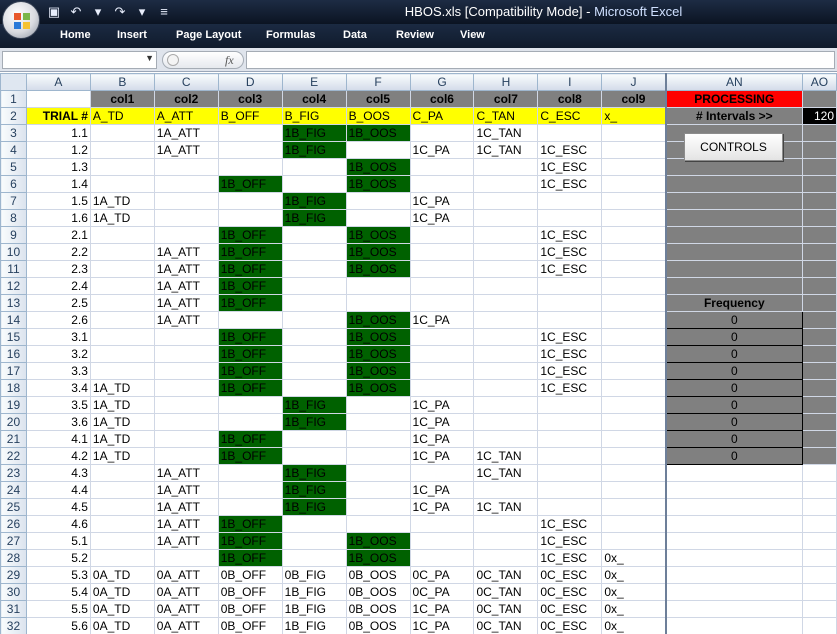 The width and height of the screenshot is (837, 634). Describe the element at coordinates (122, 625) in the screenshot. I see `cell: 0A_TD` at that location.